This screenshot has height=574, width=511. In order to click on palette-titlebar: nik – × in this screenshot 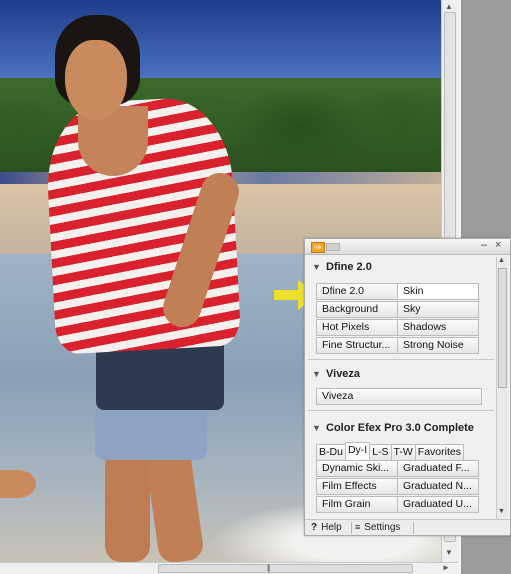, I will do `click(407, 247)`.